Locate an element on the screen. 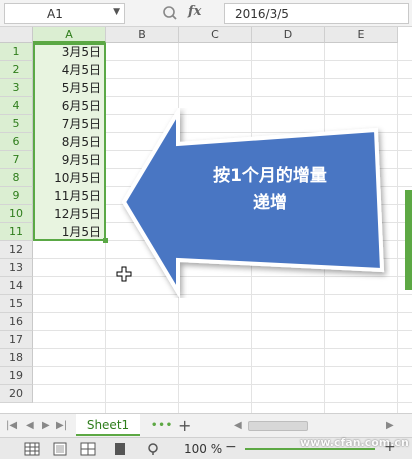 Image resolution: width=412 pixels, height=459 pixels. cell-a: 12月5日 is located at coordinates (68, 214).